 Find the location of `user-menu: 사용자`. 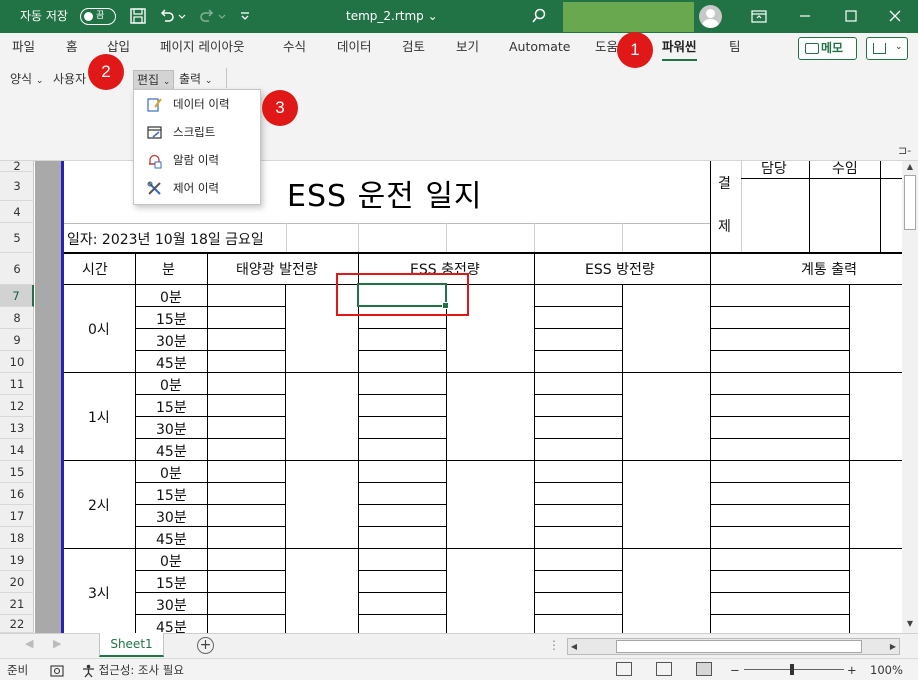

user-menu: 사용자 is located at coordinates (69, 81).